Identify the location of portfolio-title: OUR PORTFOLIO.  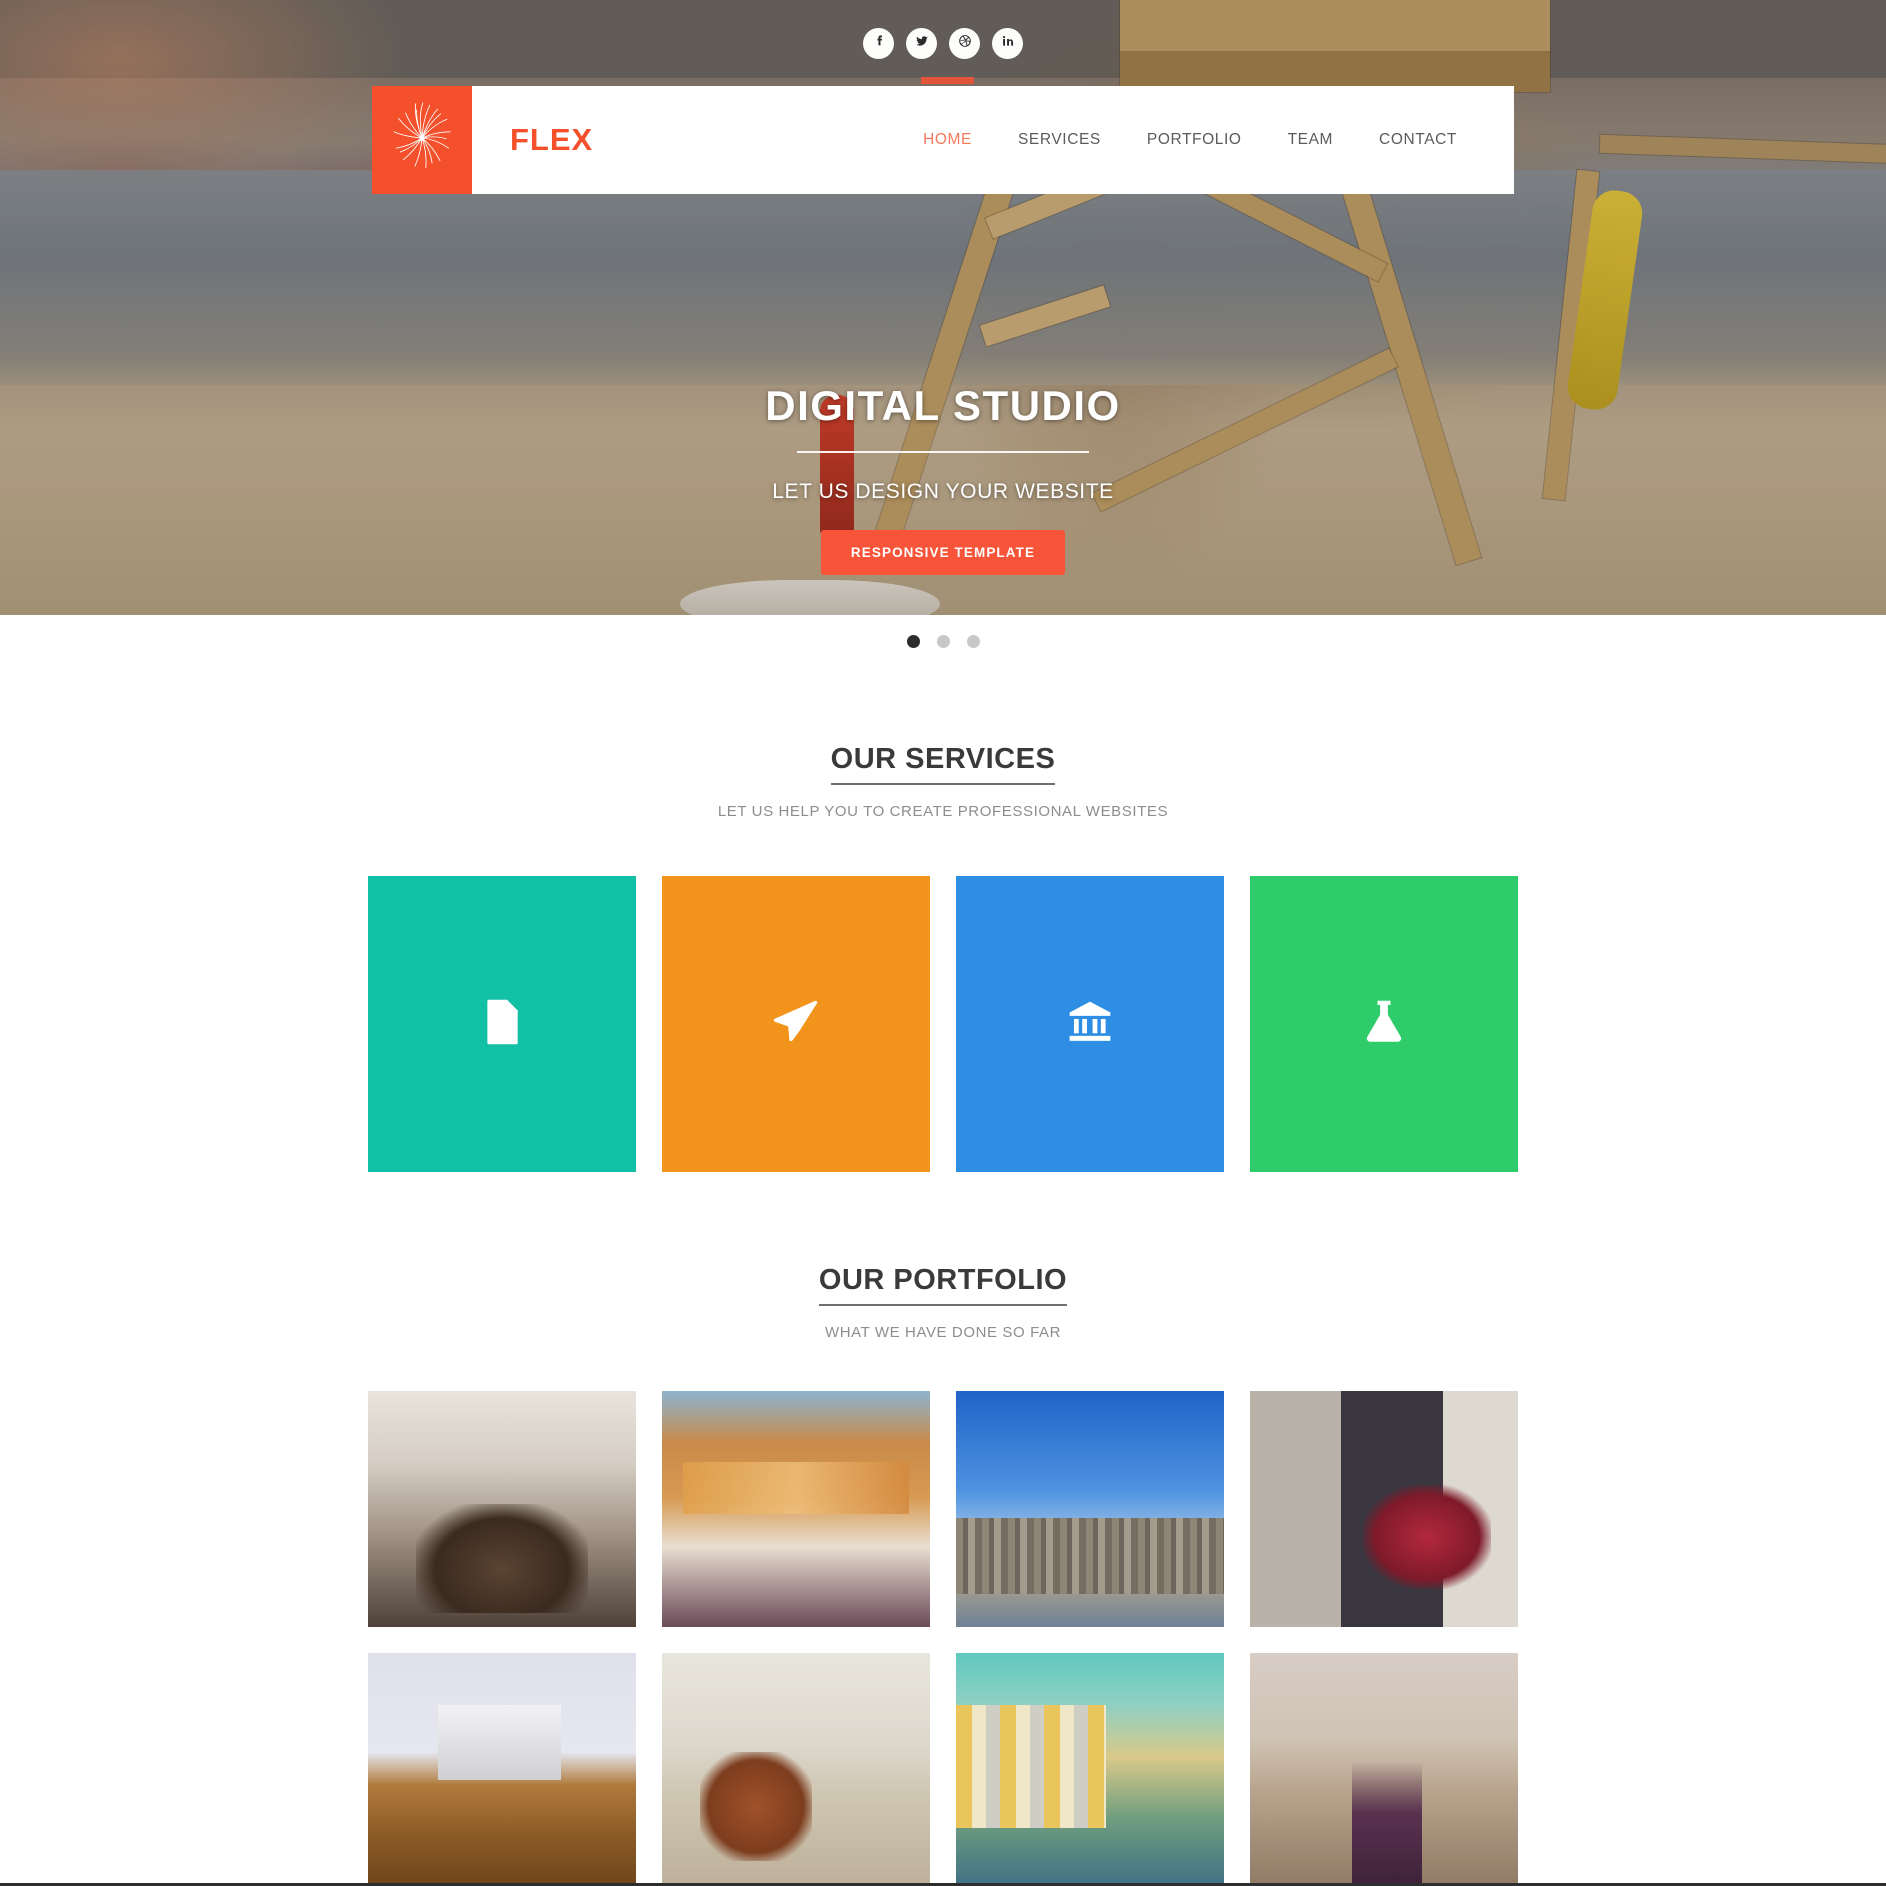
(943, 1285).